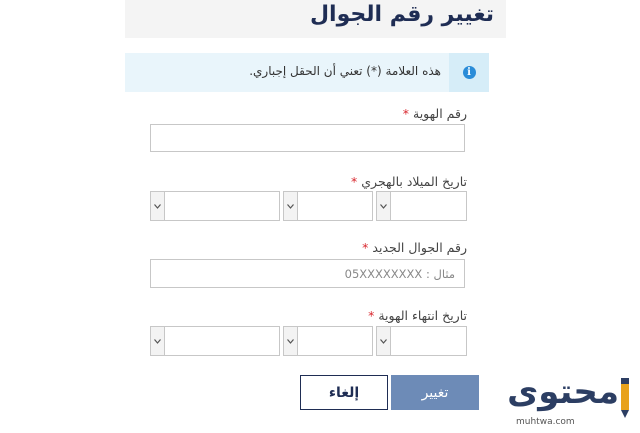  I want to click on hijri-birth-date-label: تاريخ الميلاد بالهجري *, so click(409, 181).